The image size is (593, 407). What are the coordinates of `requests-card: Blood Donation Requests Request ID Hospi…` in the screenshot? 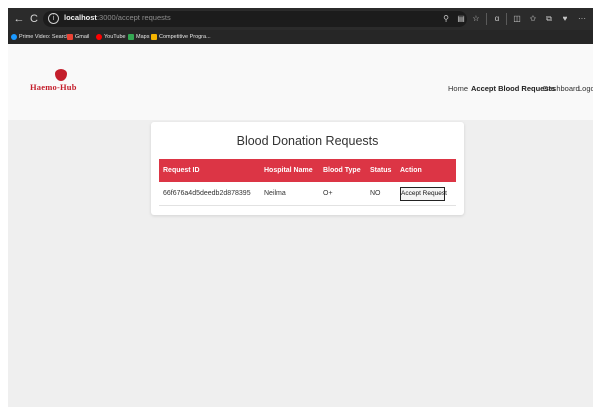 It's located at (307, 168).